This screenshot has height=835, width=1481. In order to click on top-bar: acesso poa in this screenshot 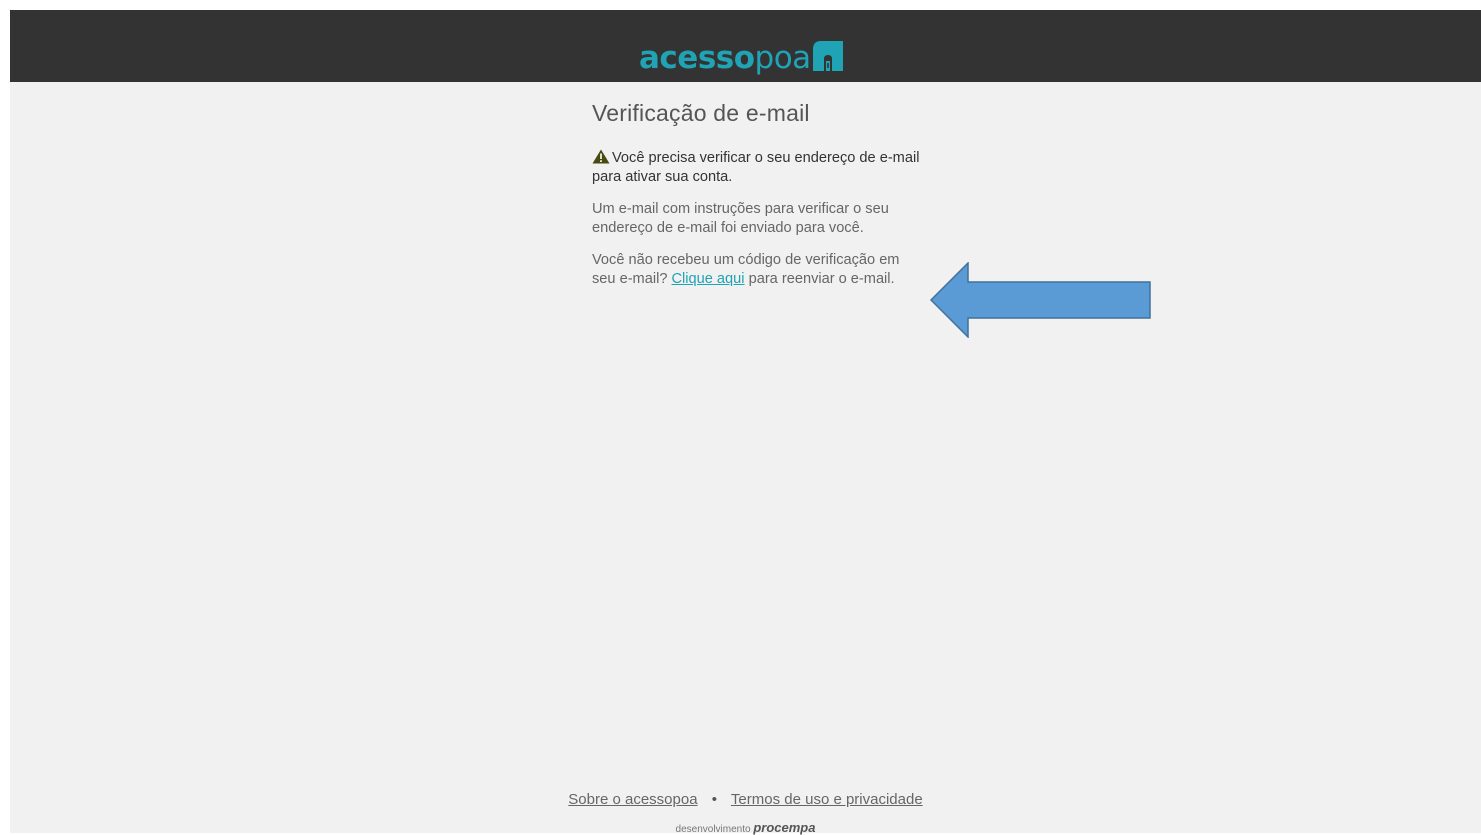, I will do `click(745, 46)`.